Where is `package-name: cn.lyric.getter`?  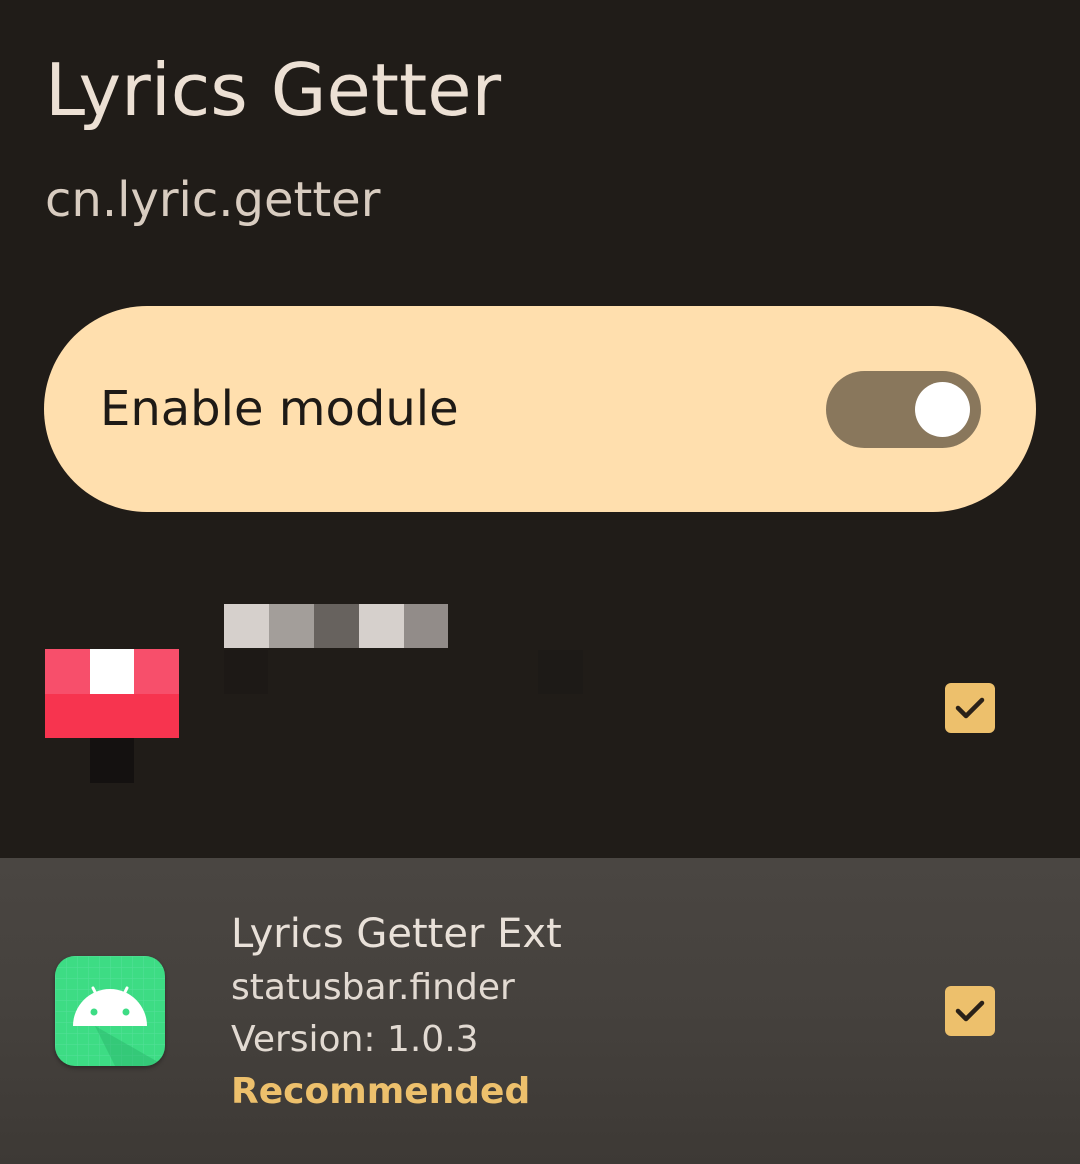 package-name: cn.lyric.getter is located at coordinates (213, 200).